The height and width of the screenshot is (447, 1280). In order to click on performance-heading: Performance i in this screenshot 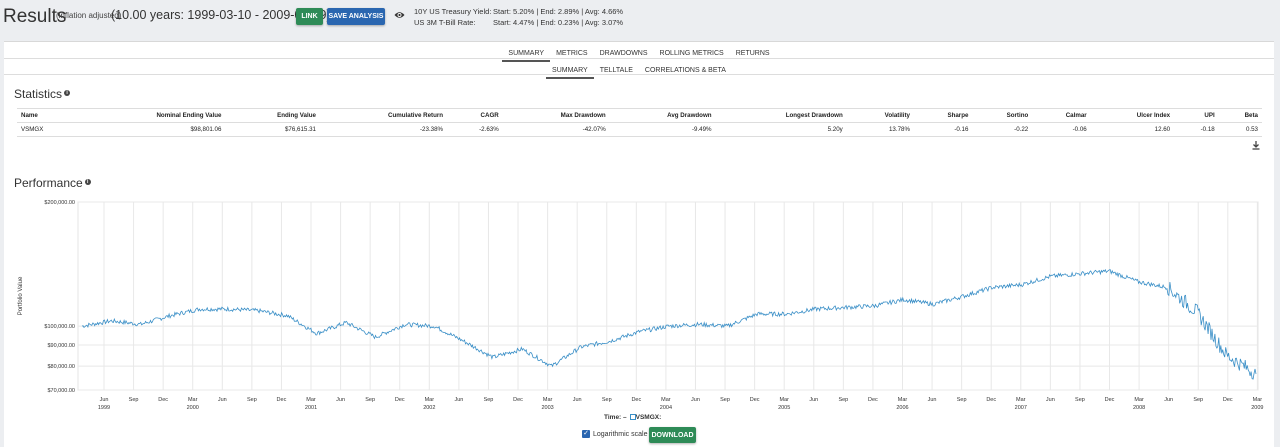, I will do `click(52, 183)`.